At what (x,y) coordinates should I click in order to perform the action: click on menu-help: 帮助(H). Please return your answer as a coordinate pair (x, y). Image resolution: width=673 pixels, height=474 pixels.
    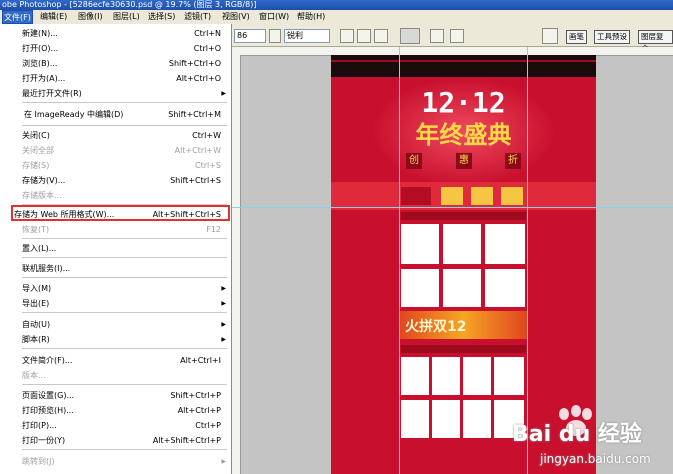
    Looking at the image, I should click on (311, 17).